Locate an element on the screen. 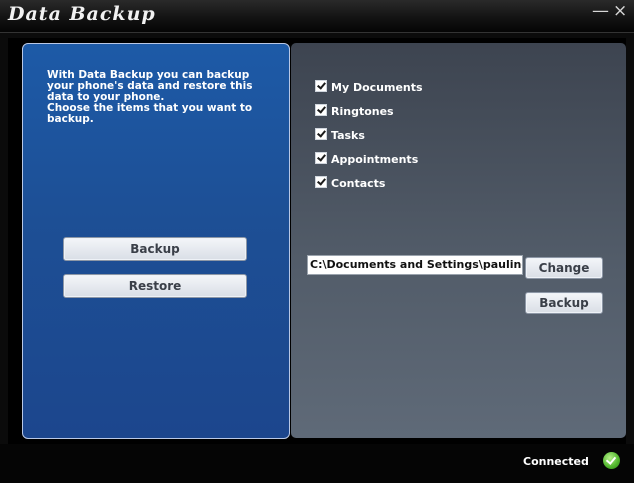  contacts-label: Contacts is located at coordinates (358, 183).